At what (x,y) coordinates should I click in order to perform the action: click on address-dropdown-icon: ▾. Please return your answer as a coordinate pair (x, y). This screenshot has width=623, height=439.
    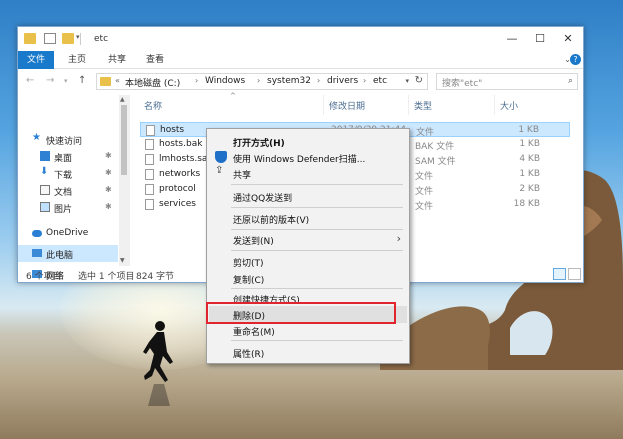
    Looking at the image, I should click on (407, 81).